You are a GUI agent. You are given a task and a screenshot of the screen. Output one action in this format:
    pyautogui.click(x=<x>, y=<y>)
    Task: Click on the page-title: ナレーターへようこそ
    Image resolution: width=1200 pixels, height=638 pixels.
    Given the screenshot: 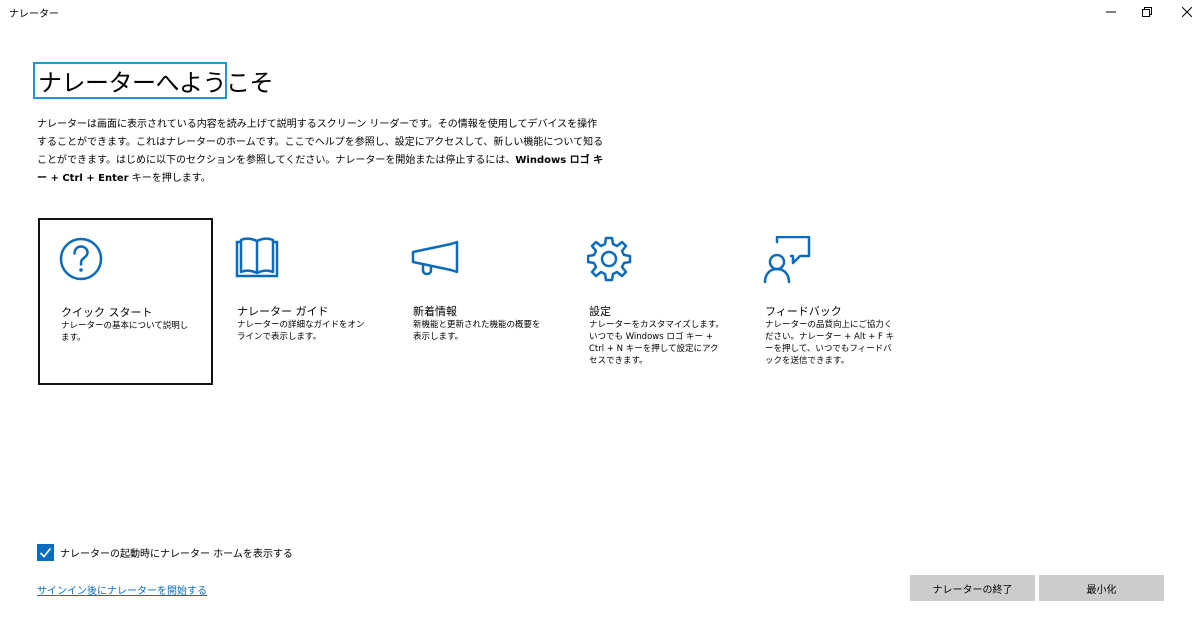 What is the action you would take?
    pyautogui.click(x=156, y=83)
    